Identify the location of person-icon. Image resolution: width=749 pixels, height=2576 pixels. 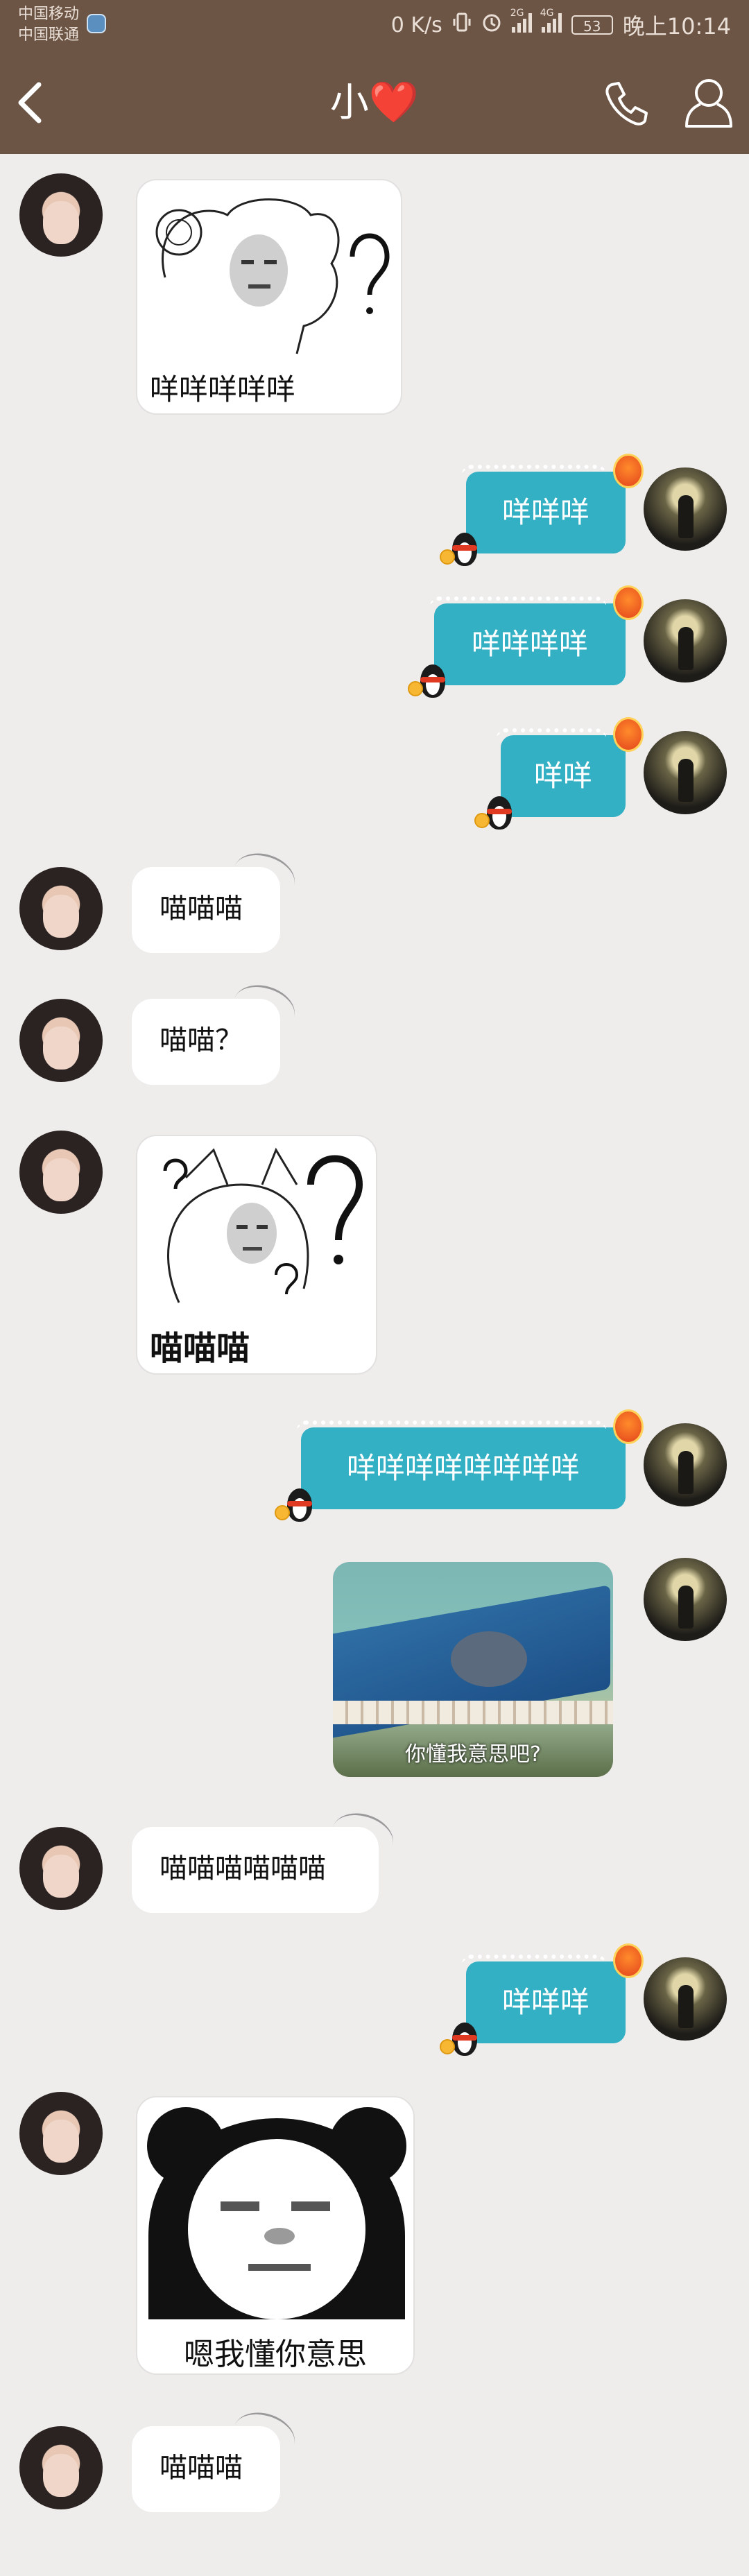
(708, 103).